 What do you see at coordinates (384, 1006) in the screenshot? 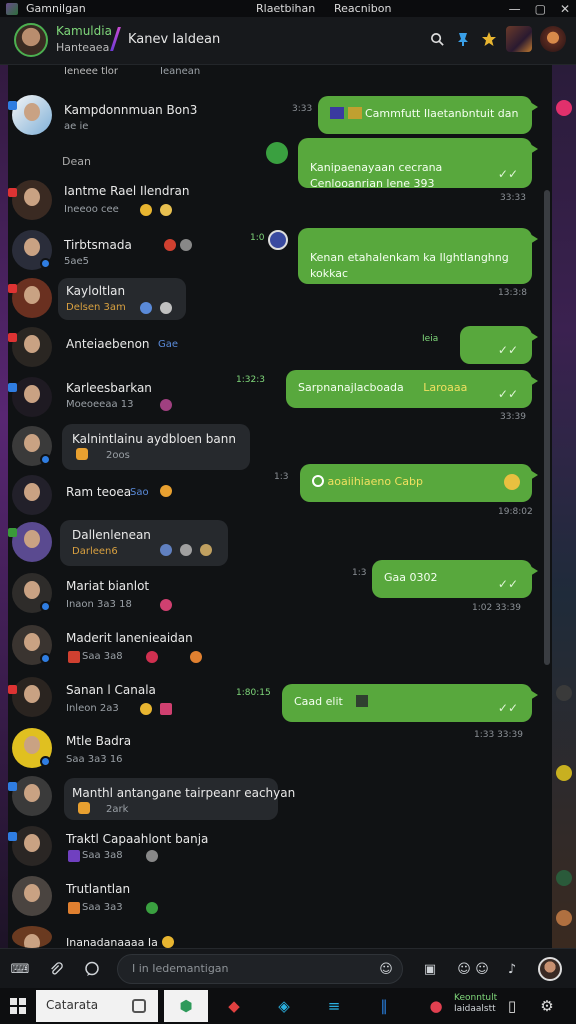
I see `taskbar-app-icon: ∥` at bounding box center [384, 1006].